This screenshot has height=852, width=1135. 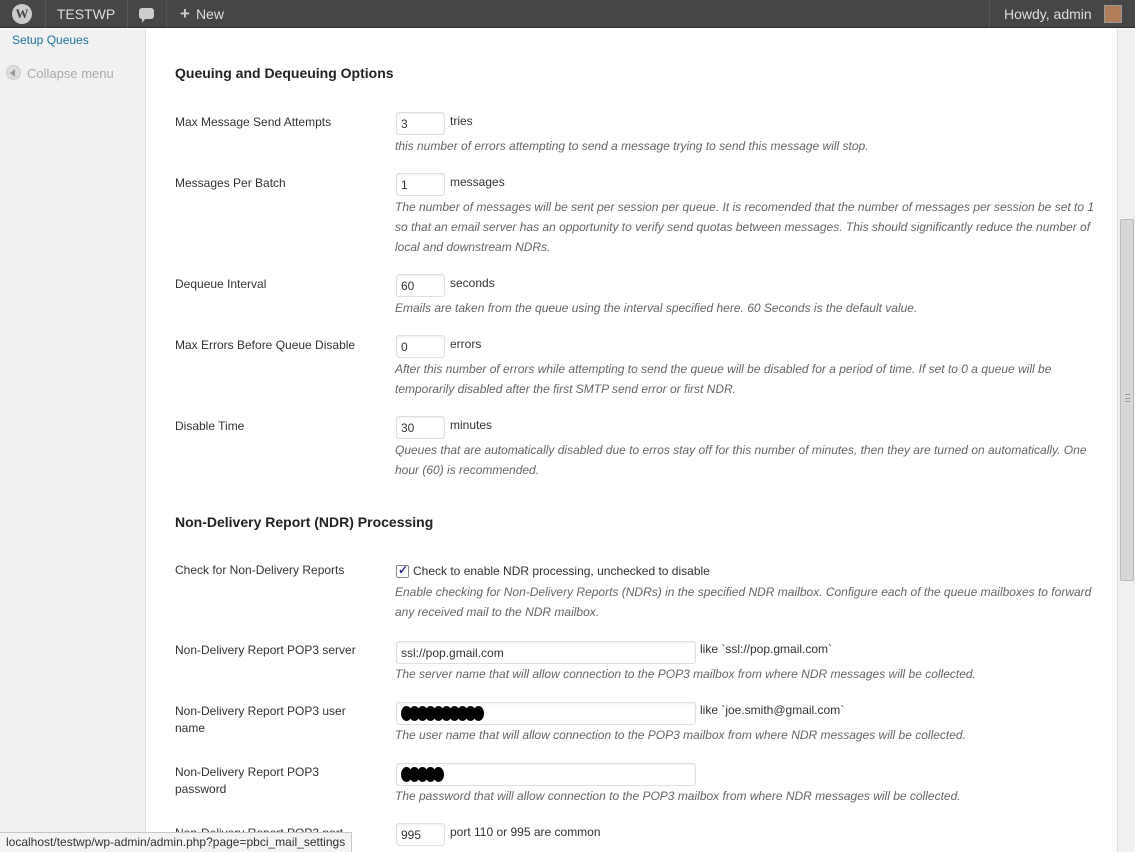 I want to click on vertical-scrollbar, so click(x=1126, y=440).